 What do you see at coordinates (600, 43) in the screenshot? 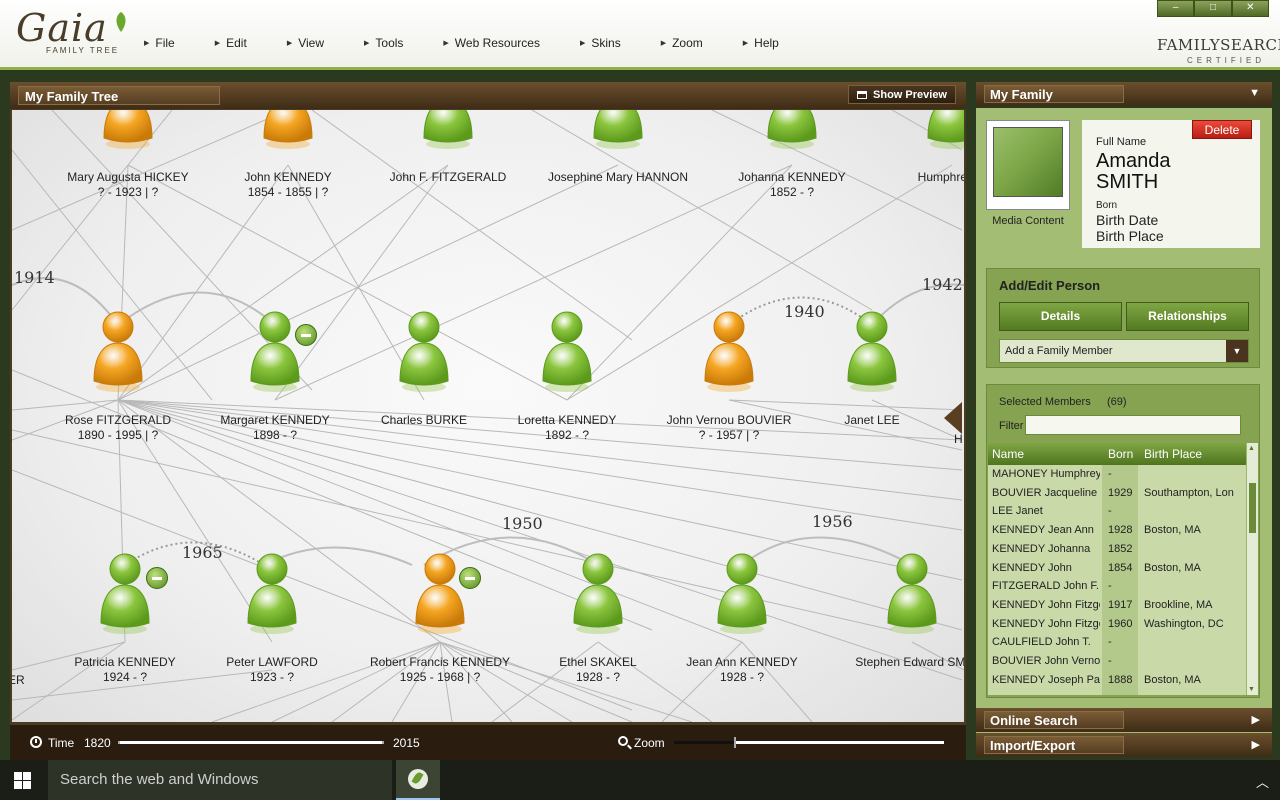
I see `menu-skins: ▶ Skins` at bounding box center [600, 43].